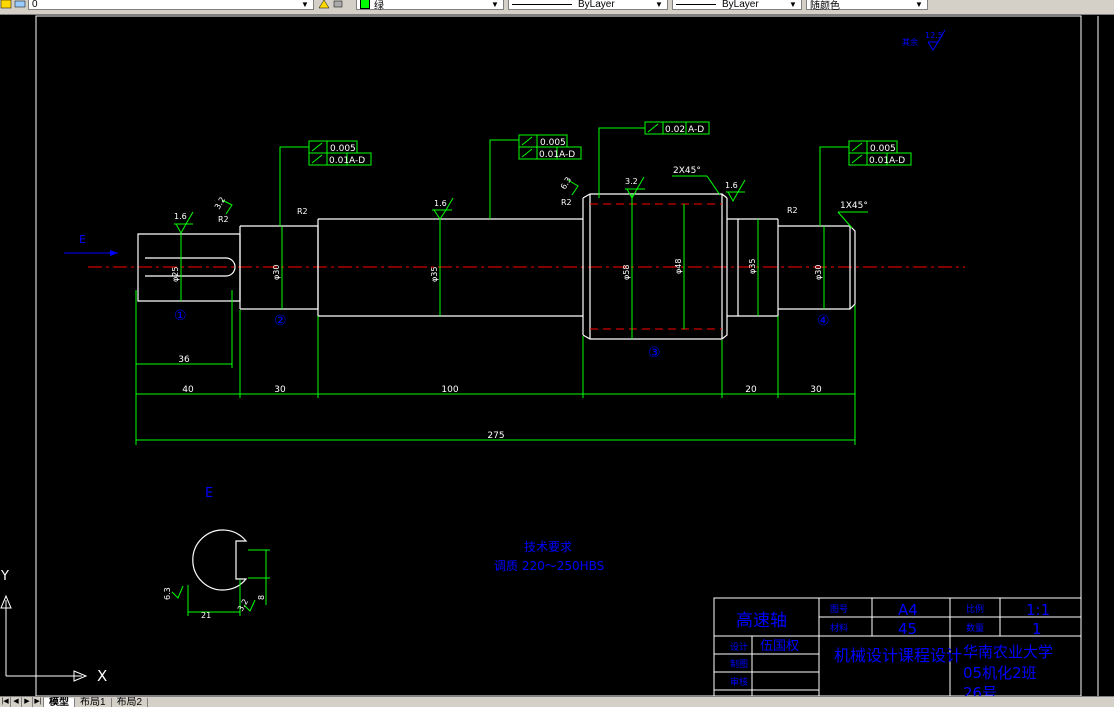 The height and width of the screenshot is (707, 1114). Describe the element at coordinates (114, 253) in the screenshot. I see `view-arrow-head-icon` at that location.